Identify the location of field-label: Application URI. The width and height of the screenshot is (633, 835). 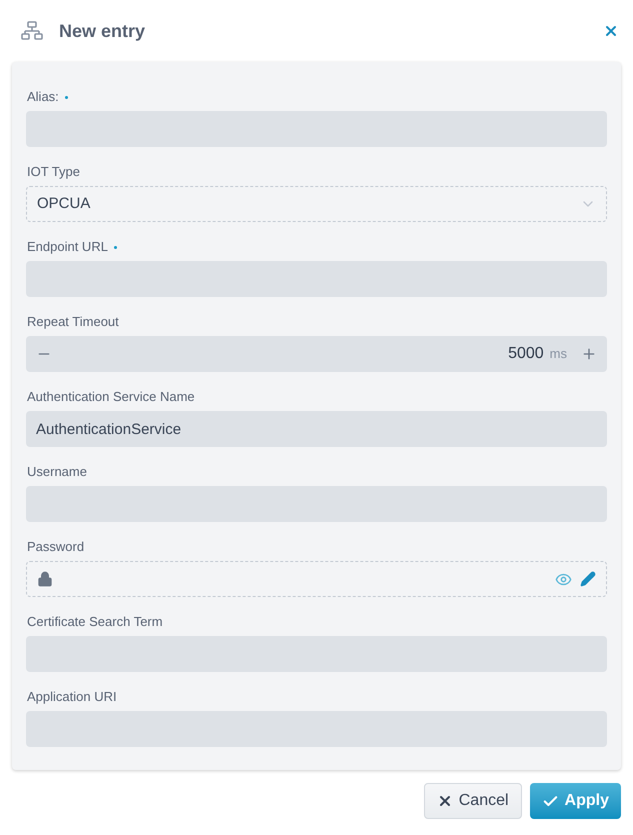
(72, 697).